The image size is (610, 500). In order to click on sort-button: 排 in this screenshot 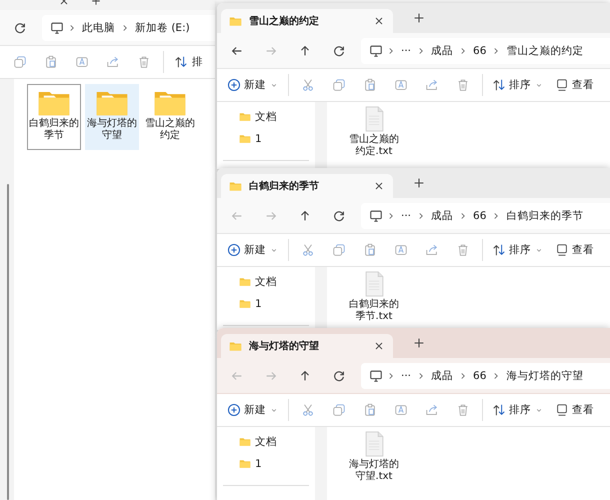, I will do `click(188, 62)`.